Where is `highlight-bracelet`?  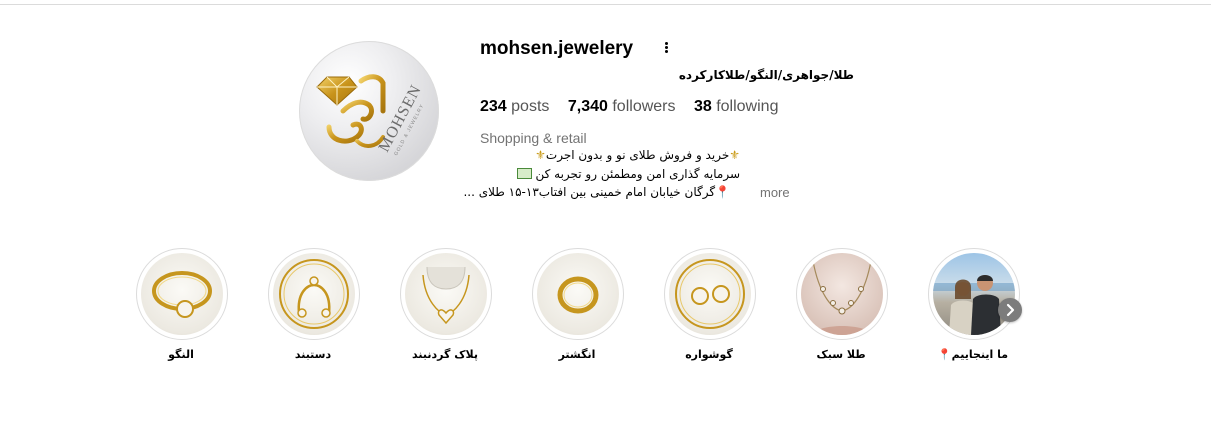 highlight-bracelet is located at coordinates (314, 294).